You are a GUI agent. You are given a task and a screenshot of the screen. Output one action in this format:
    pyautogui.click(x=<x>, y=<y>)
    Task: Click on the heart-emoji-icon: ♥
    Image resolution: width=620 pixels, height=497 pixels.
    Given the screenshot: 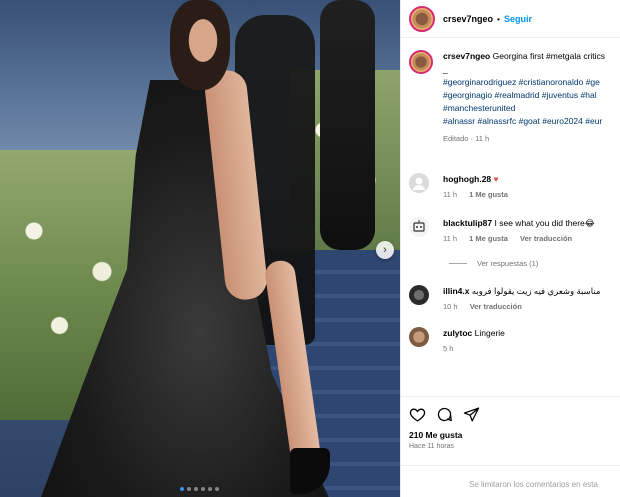 What is the action you would take?
    pyautogui.click(x=496, y=179)
    